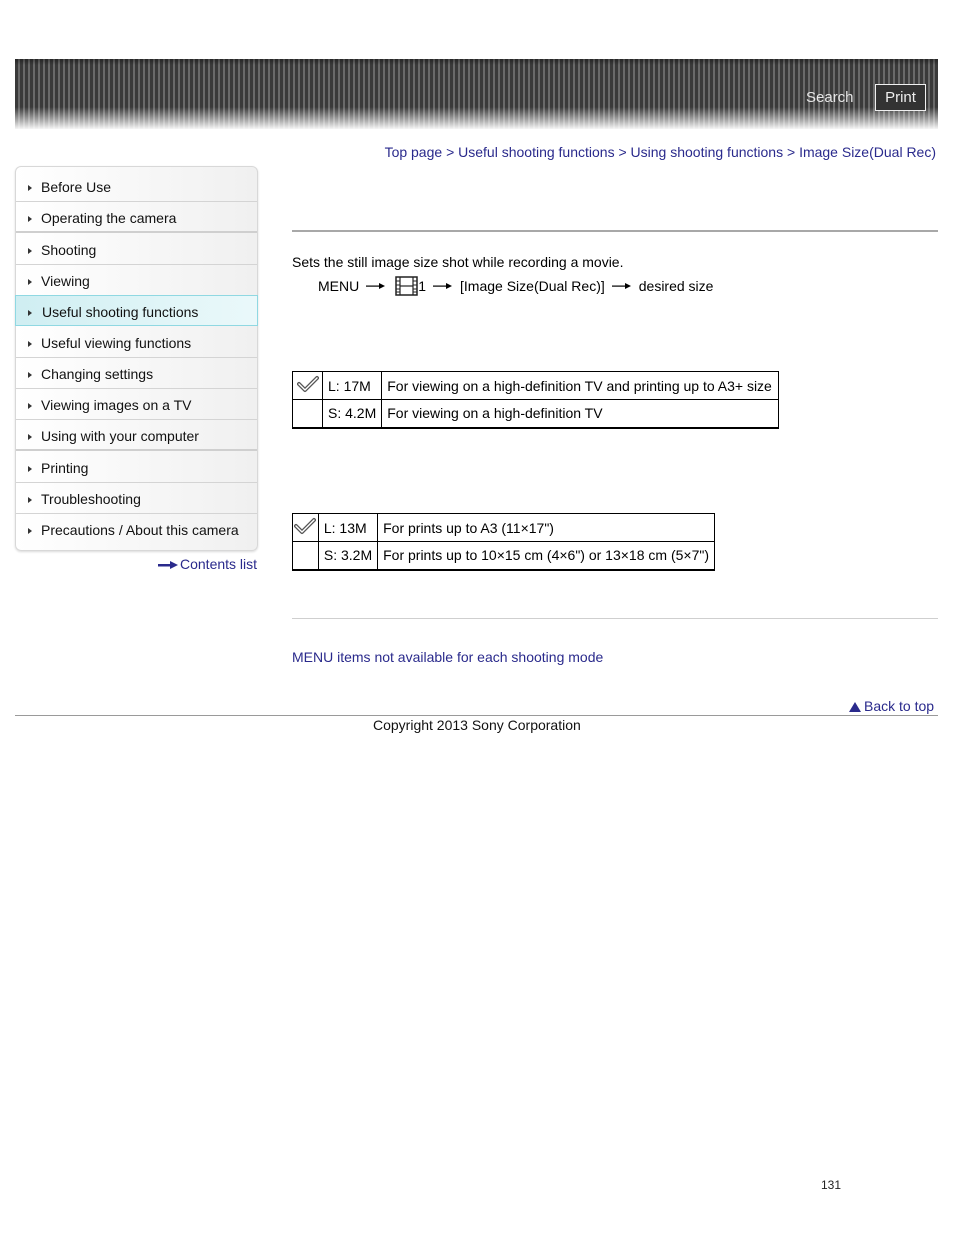 The height and width of the screenshot is (1235, 954). I want to click on related-divider, so click(615, 618).